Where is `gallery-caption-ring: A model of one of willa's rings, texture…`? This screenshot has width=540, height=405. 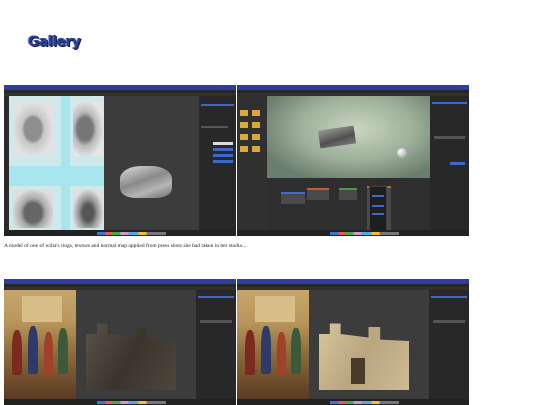
gallery-caption-ring: A model of one of willa's rings, texture… is located at coordinates (125, 246).